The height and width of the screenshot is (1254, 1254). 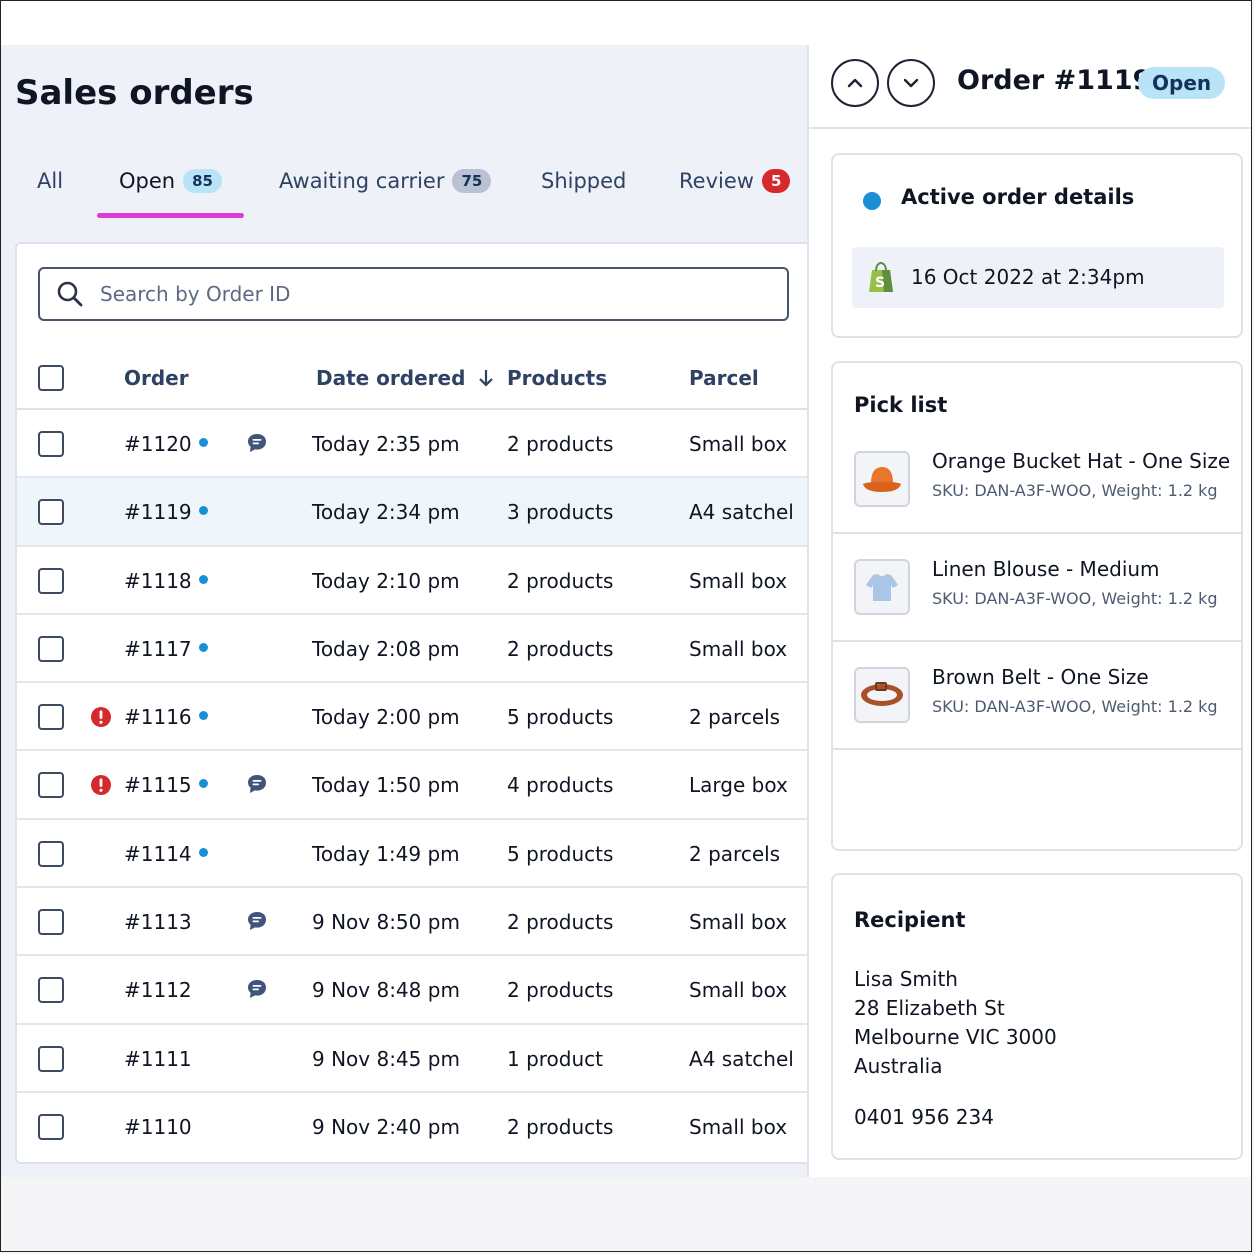 What do you see at coordinates (412, 649) in the screenshot?
I see `table-row: #1117 Today 2:08 pm 2 products Small box` at bounding box center [412, 649].